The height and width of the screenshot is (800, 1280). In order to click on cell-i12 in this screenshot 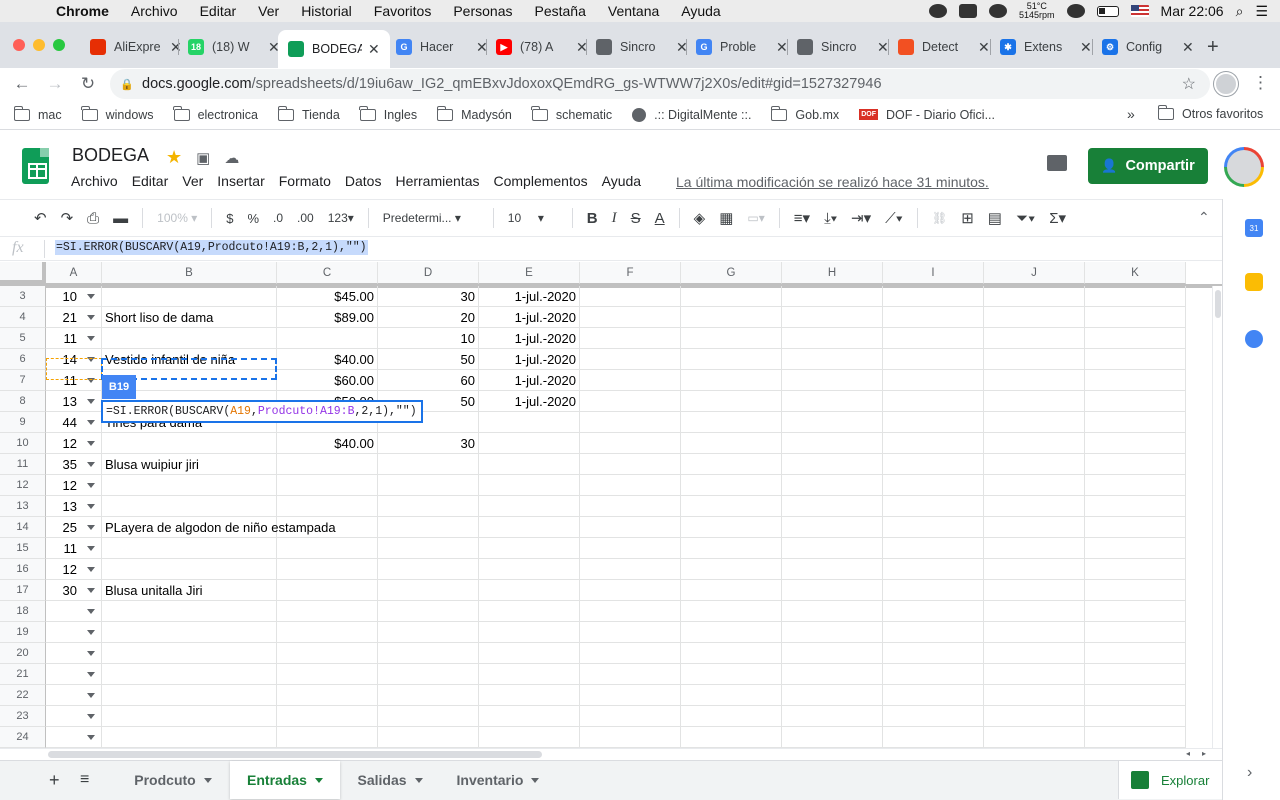, I will do `click(933, 485)`.